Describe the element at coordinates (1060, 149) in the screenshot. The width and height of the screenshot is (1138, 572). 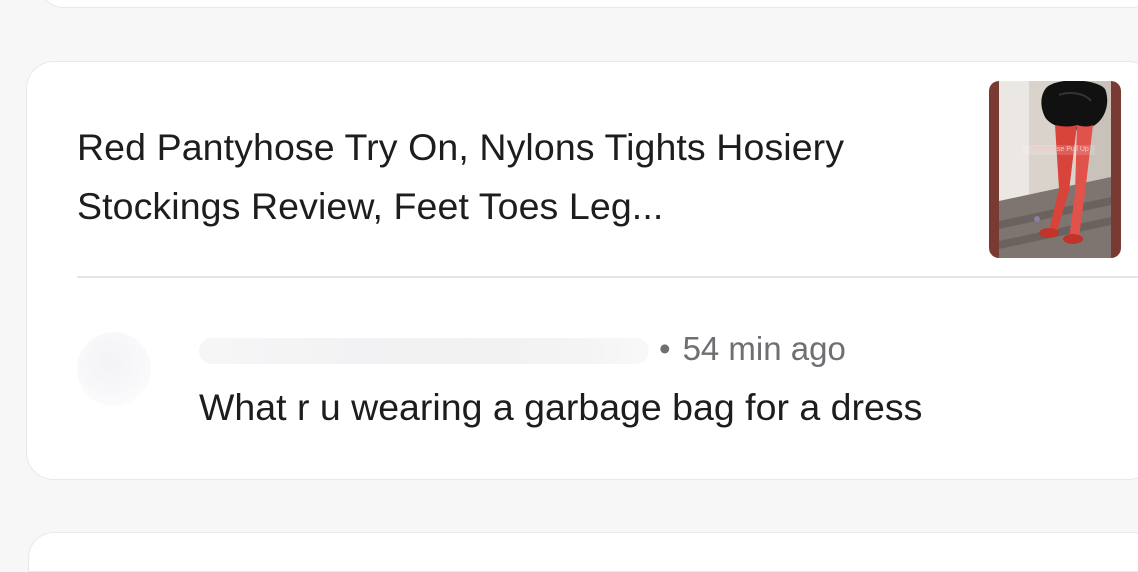
I see `thumbnail-caption: Pantyhose Pull Up` at that location.